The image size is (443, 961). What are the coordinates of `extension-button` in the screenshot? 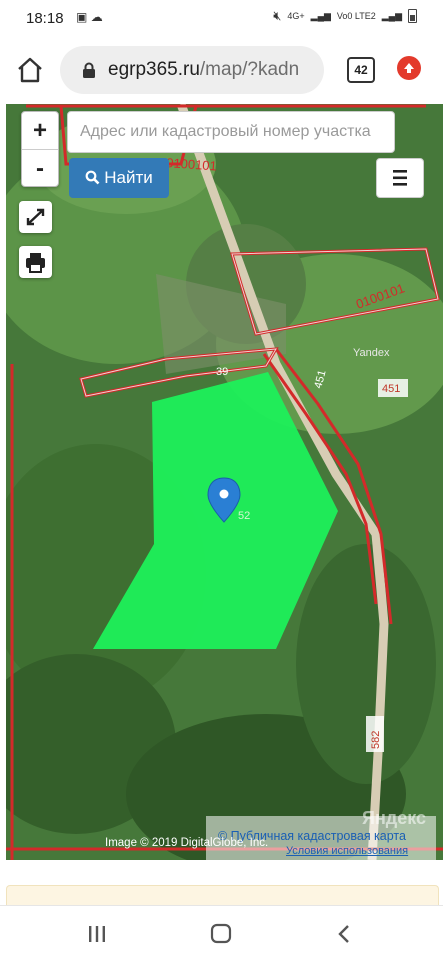 It's located at (409, 68).